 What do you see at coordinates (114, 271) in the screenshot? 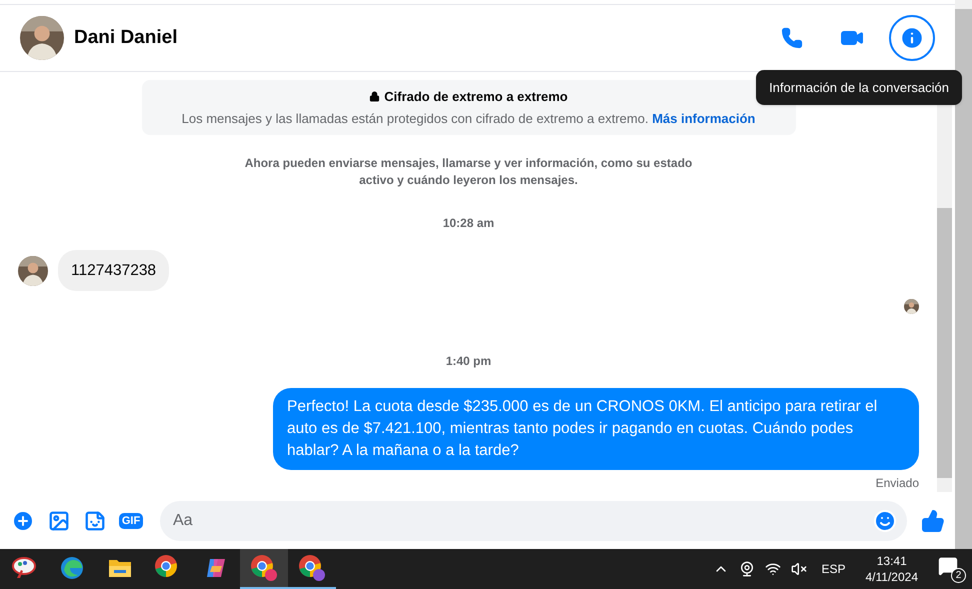
I see `received-message: 1127437238` at bounding box center [114, 271].